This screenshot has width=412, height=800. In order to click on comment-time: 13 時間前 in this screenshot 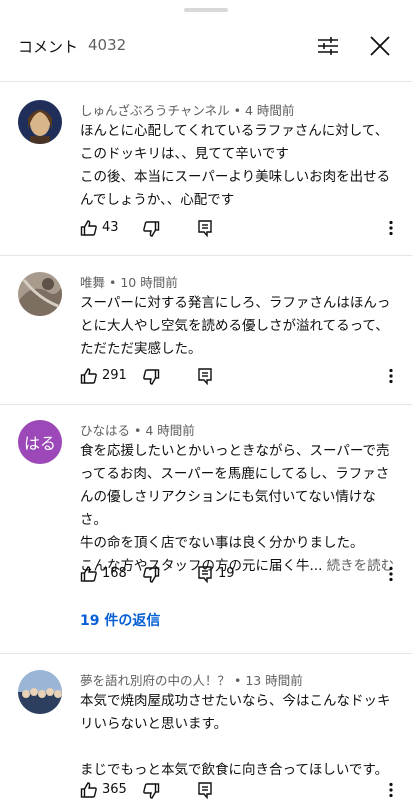, I will do `click(274, 680)`.